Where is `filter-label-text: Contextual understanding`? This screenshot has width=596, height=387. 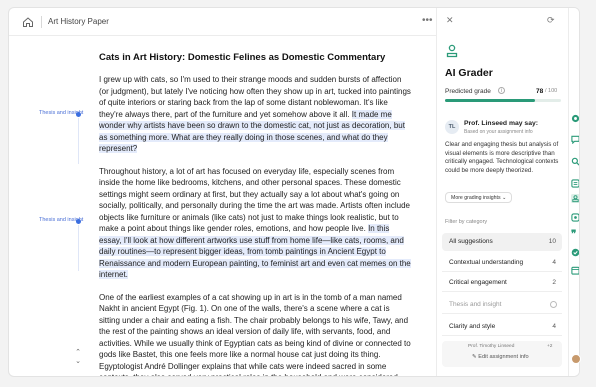
filter-label-text: Contextual understanding is located at coordinates (486, 262).